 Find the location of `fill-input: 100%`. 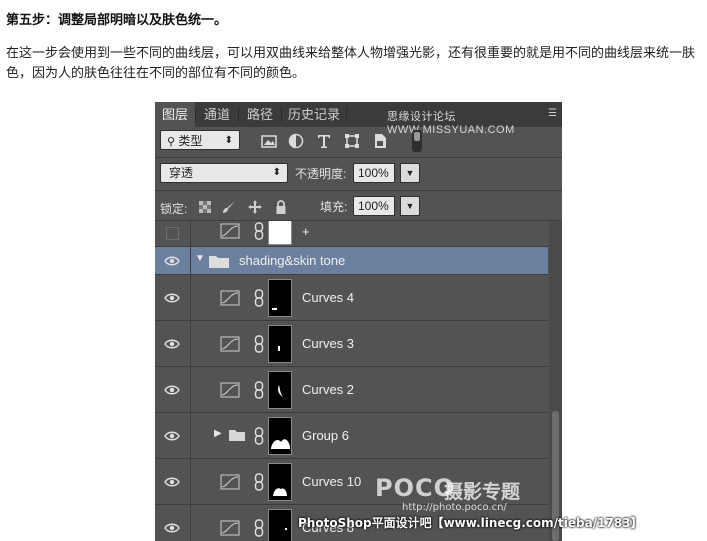

fill-input: 100% is located at coordinates (374, 206).